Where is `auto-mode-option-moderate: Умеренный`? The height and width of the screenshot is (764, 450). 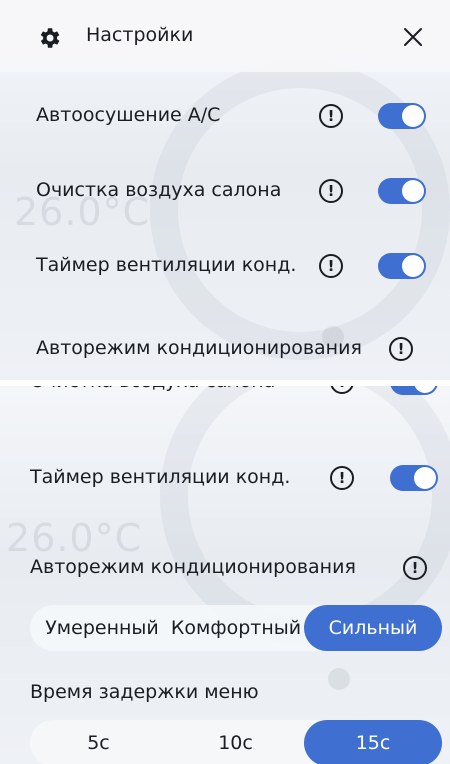
auto-mode-option-moderate: Умеренный is located at coordinates (102, 628).